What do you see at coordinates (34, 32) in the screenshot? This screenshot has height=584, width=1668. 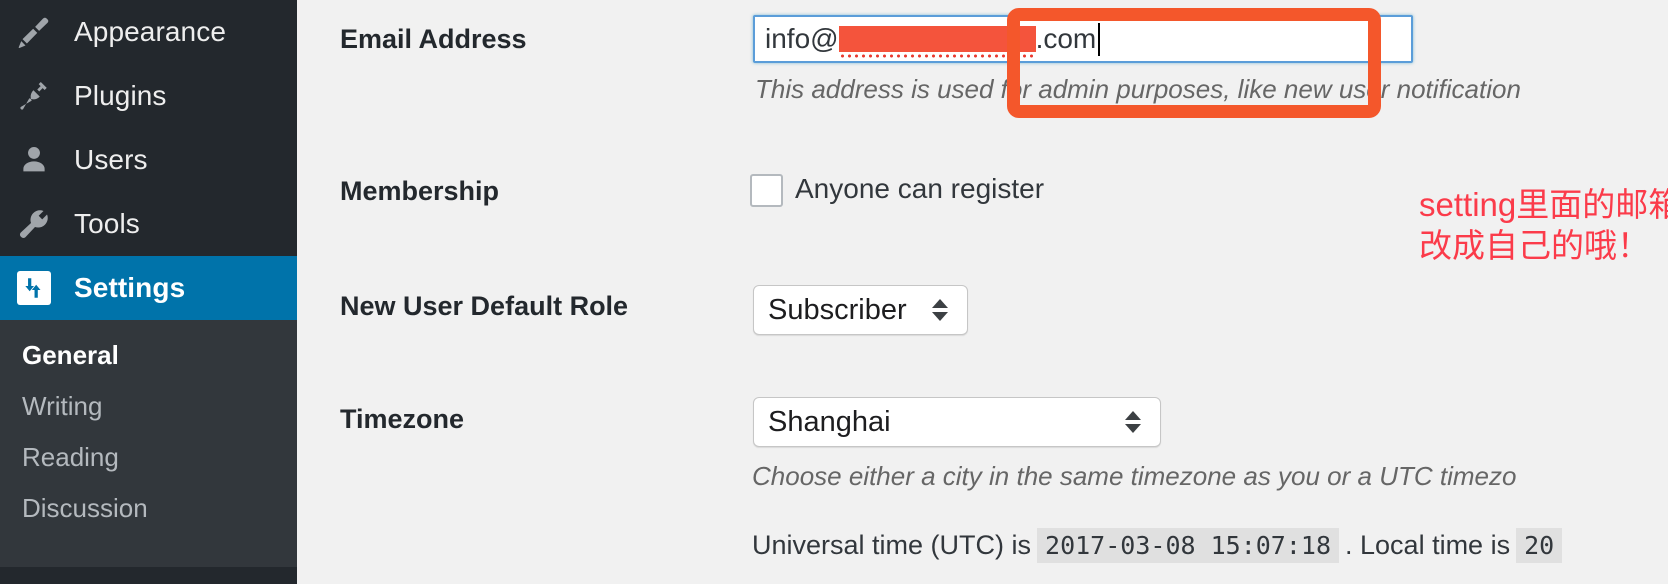 I see `paintbrush-icon` at bounding box center [34, 32].